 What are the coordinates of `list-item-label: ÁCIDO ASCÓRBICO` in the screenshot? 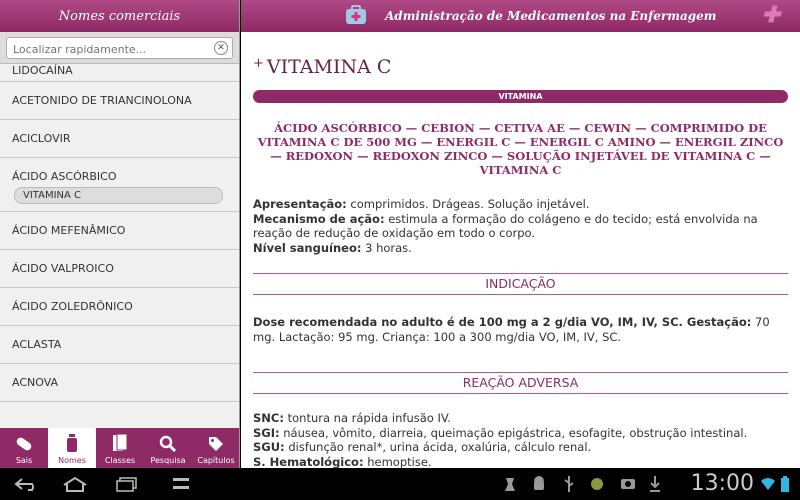 It's located at (64, 176).